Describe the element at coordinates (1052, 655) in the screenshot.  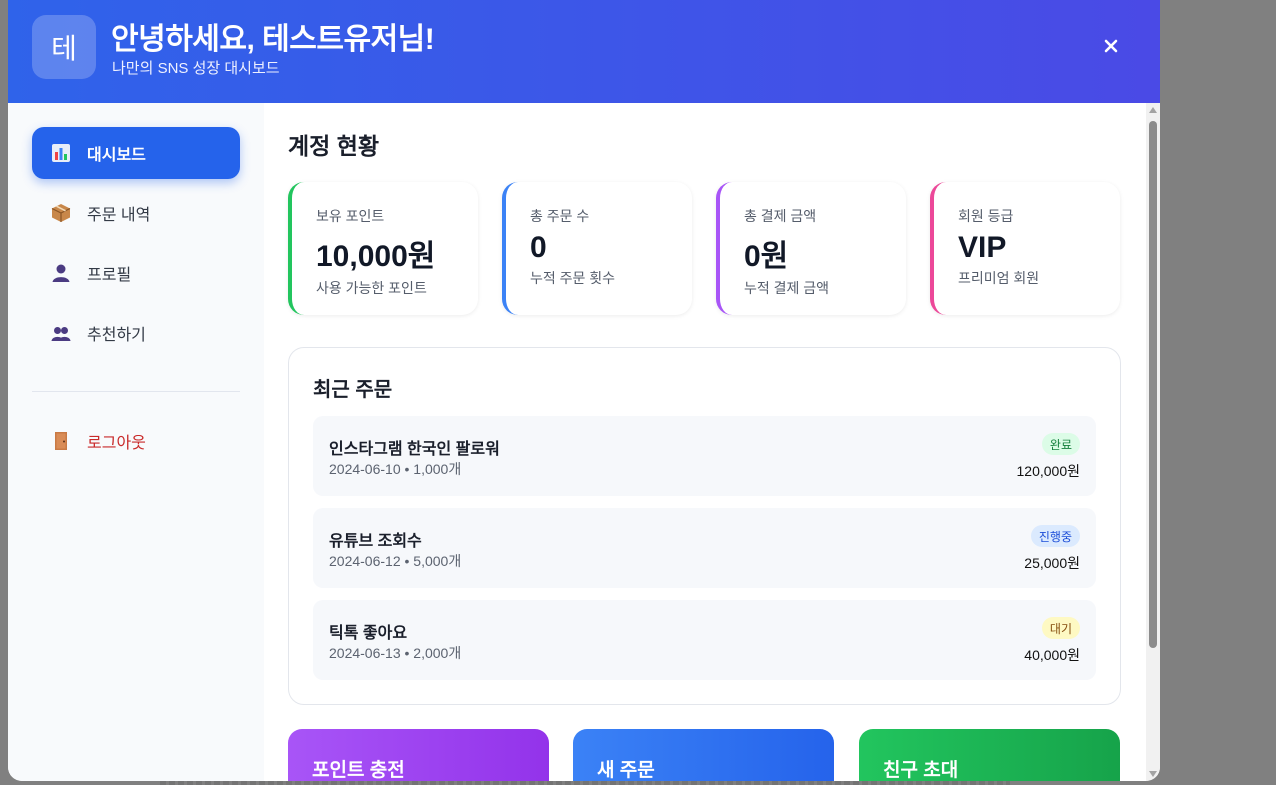
I see `order-price: 40,000원` at that location.